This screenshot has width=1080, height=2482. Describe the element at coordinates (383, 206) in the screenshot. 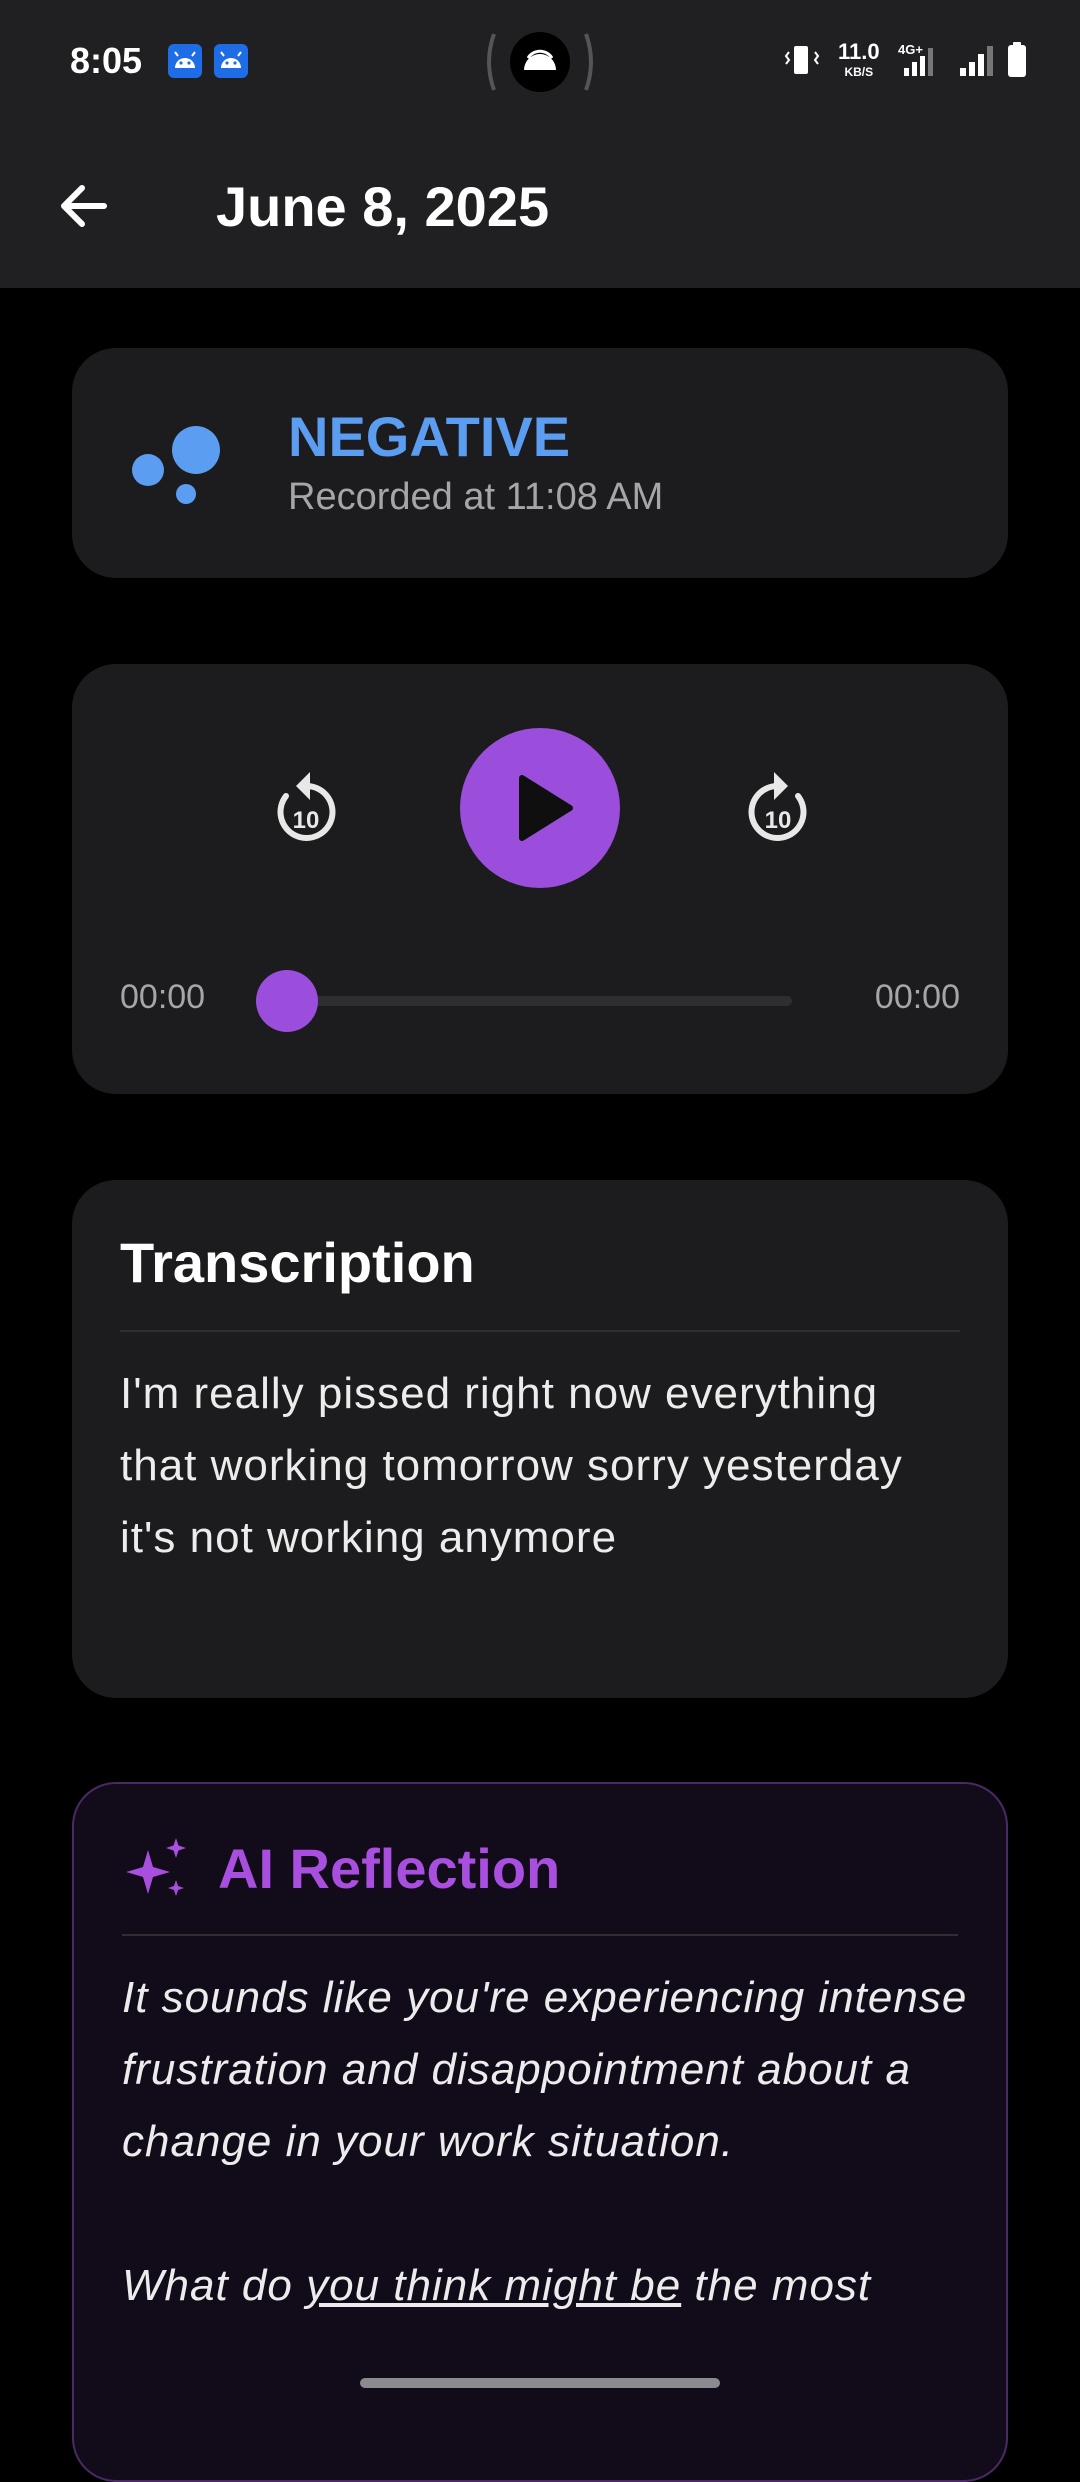

I see `page-title: June 8, 2025` at that location.